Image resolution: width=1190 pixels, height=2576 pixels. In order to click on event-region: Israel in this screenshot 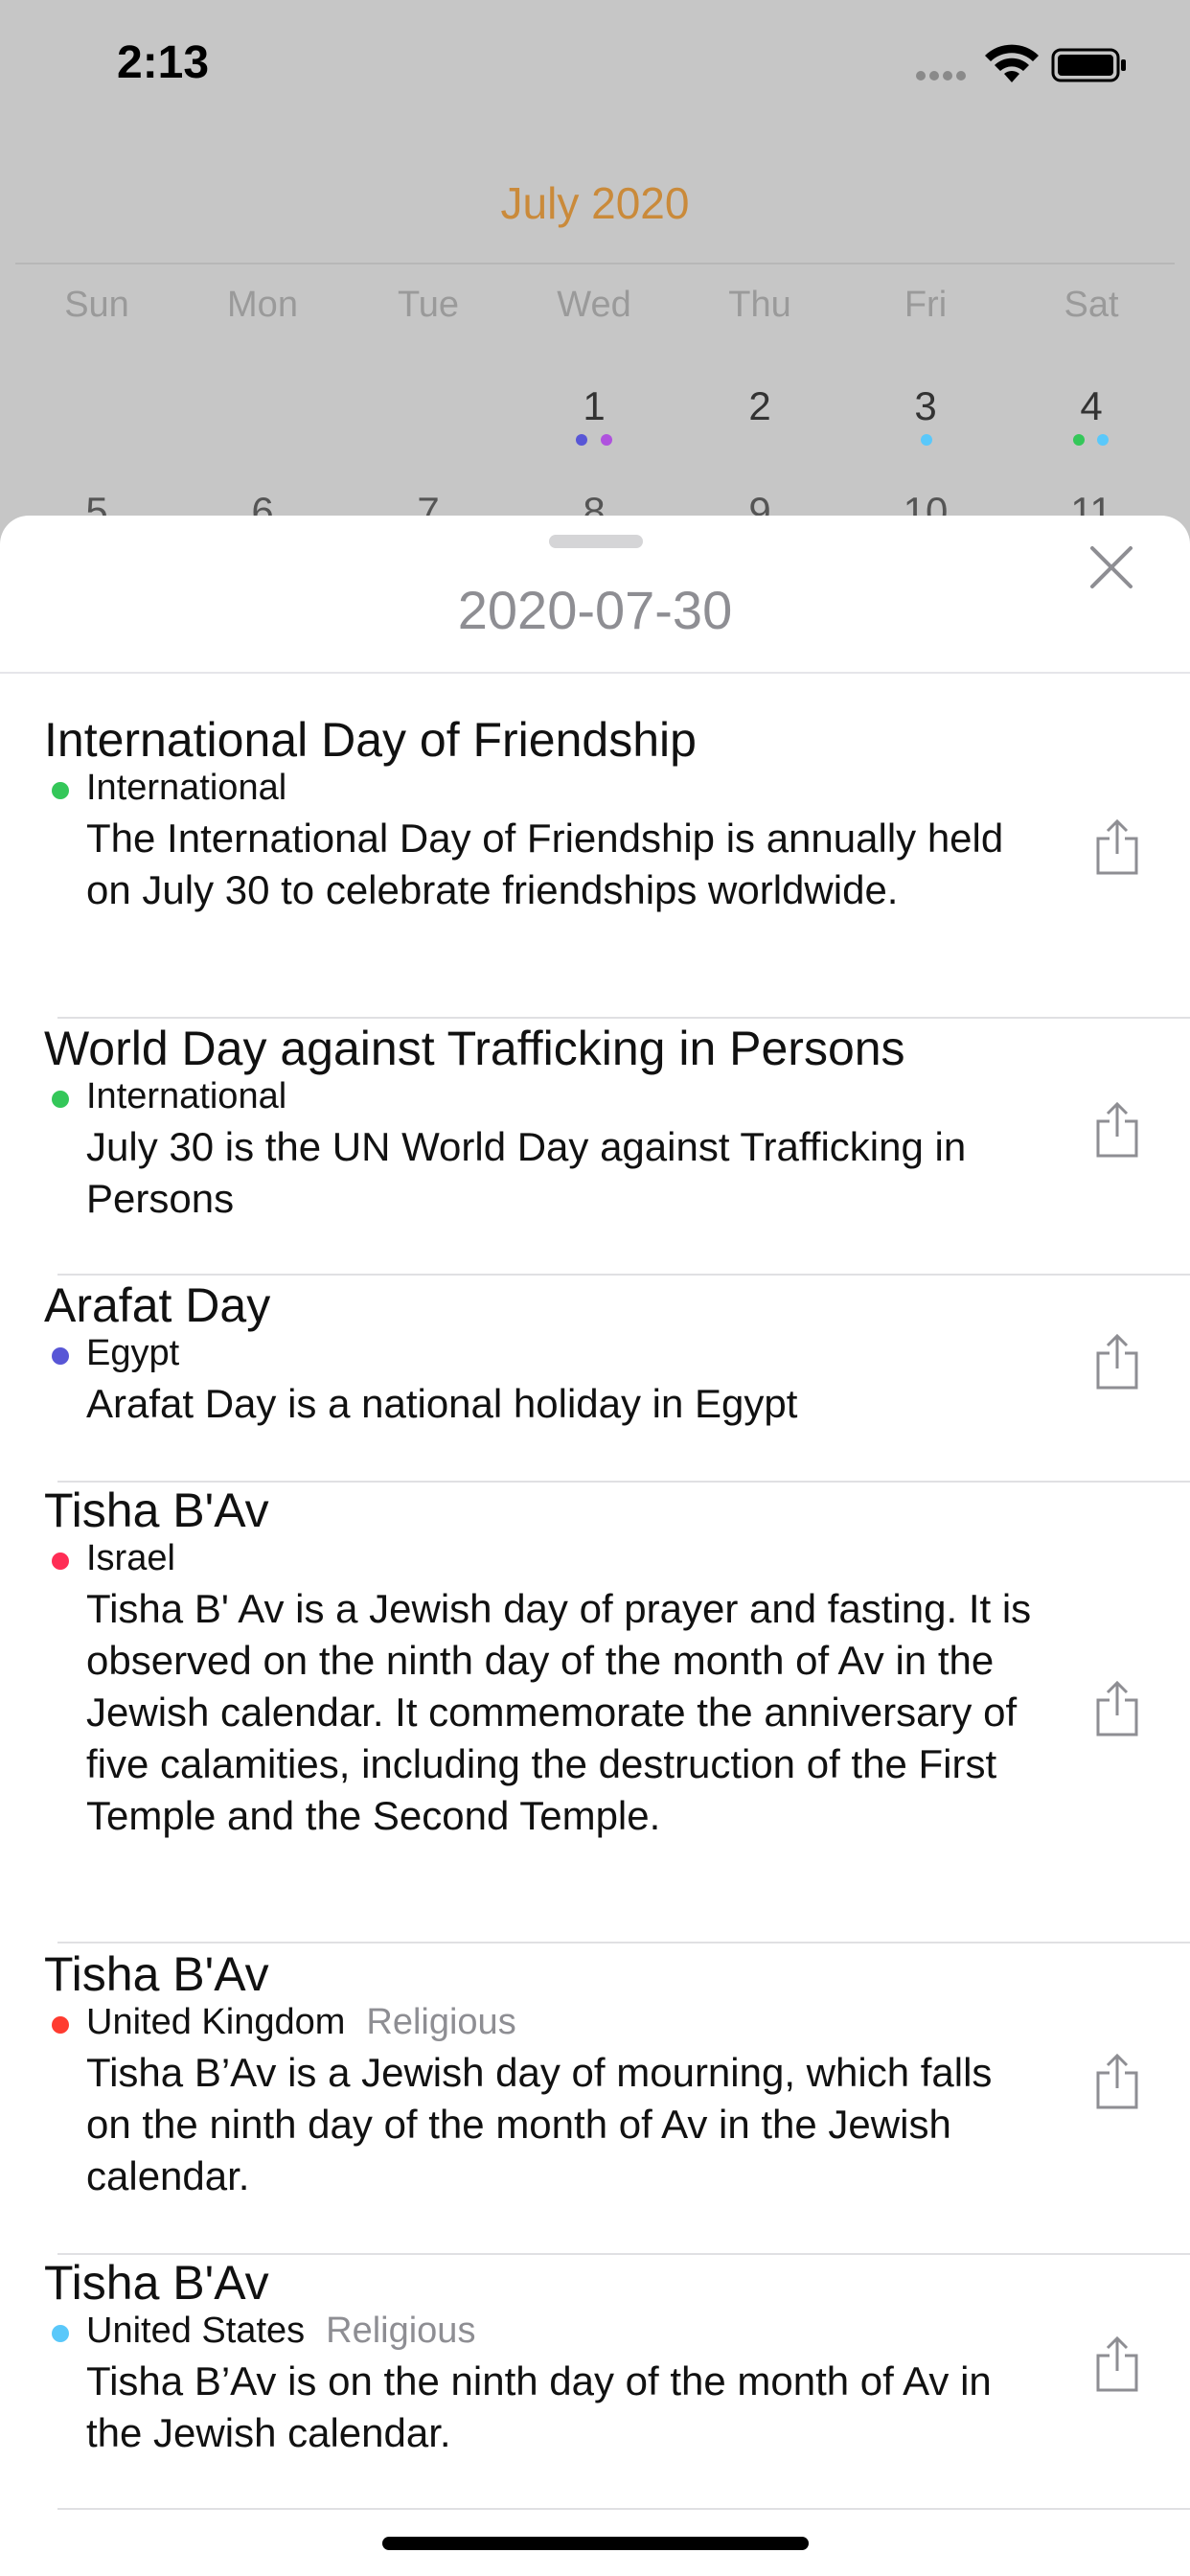, I will do `click(131, 1558)`.